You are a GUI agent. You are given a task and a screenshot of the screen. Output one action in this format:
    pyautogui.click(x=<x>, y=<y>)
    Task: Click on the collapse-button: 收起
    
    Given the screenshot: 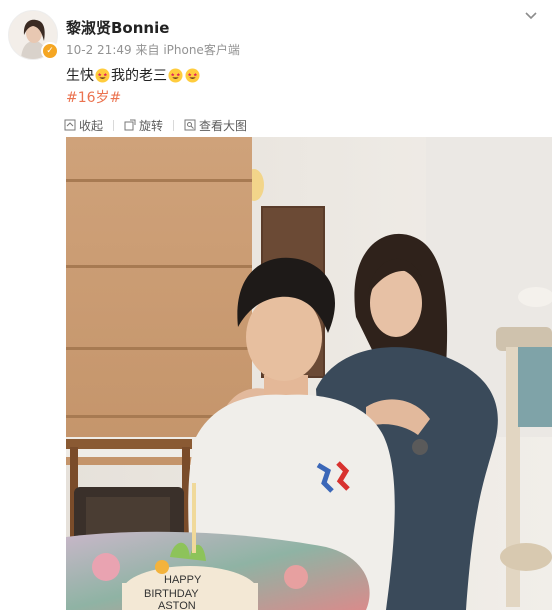 What is the action you would take?
    pyautogui.click(x=83, y=125)
    